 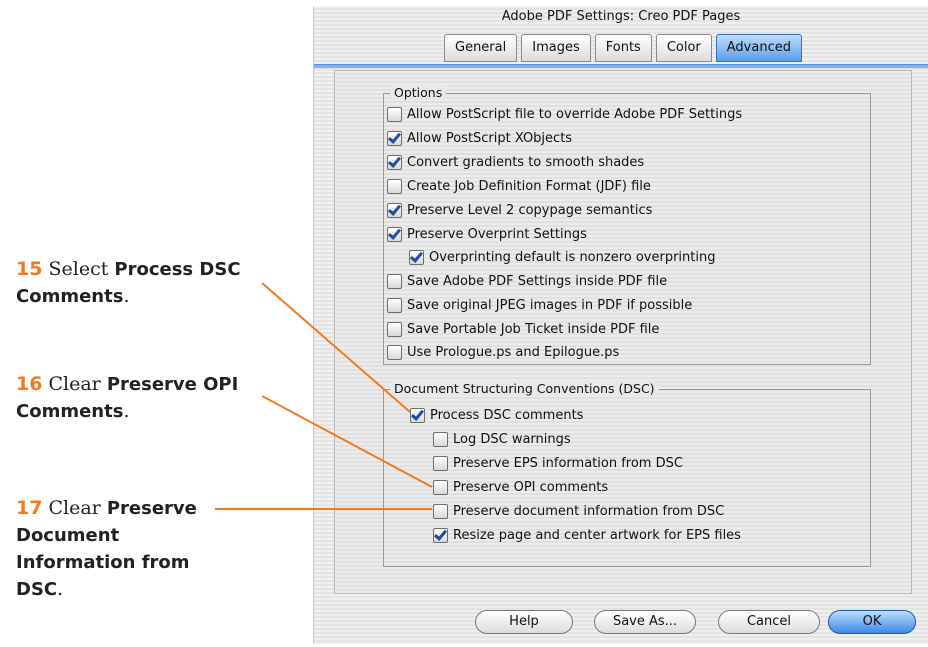 I want to click on step-number: 16, so click(x=29, y=384).